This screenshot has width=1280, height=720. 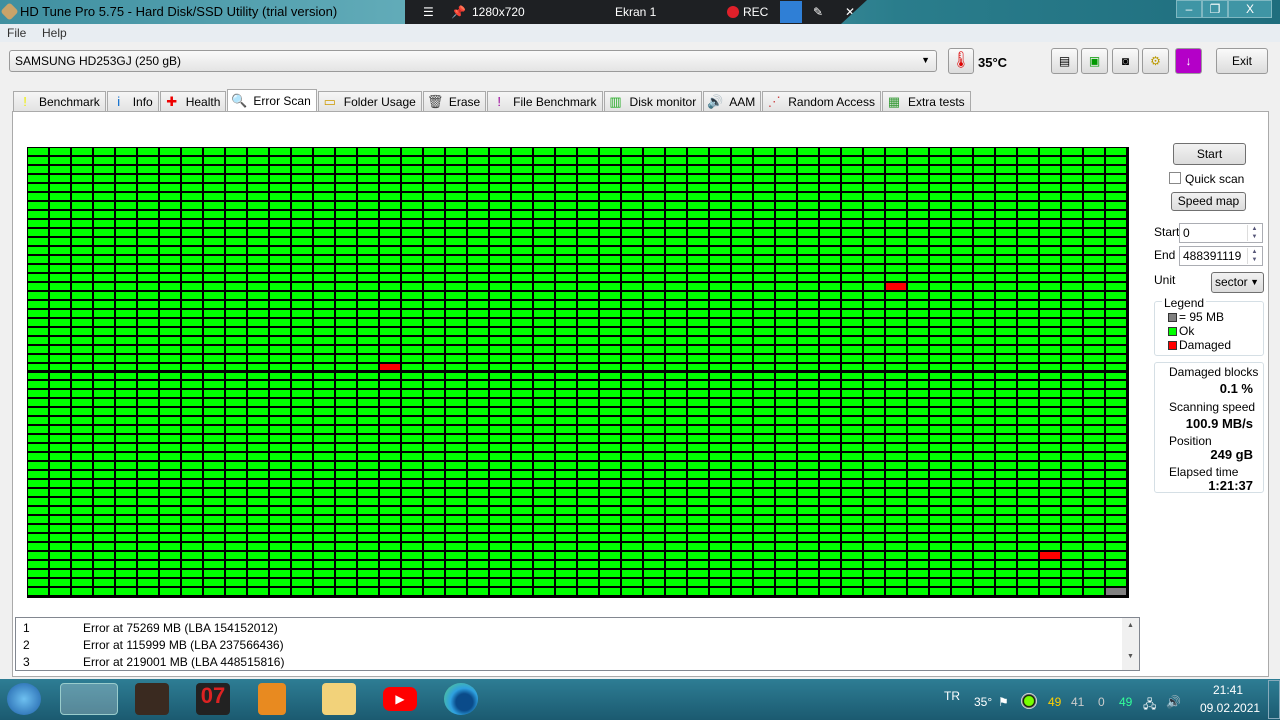 I want to click on unit-select: sector ▼, so click(x=1237, y=282).